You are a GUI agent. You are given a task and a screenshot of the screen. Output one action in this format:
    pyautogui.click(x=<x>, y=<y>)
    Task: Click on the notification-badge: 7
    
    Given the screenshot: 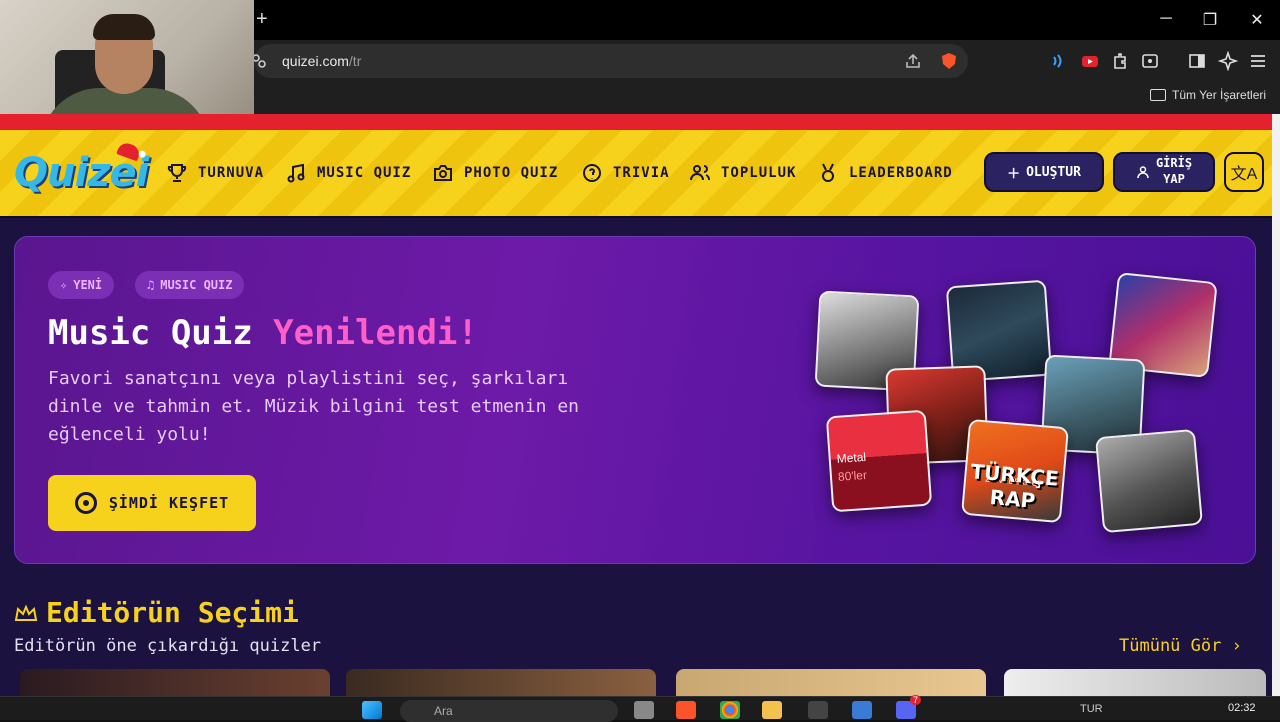 What is the action you would take?
    pyautogui.click(x=916, y=700)
    